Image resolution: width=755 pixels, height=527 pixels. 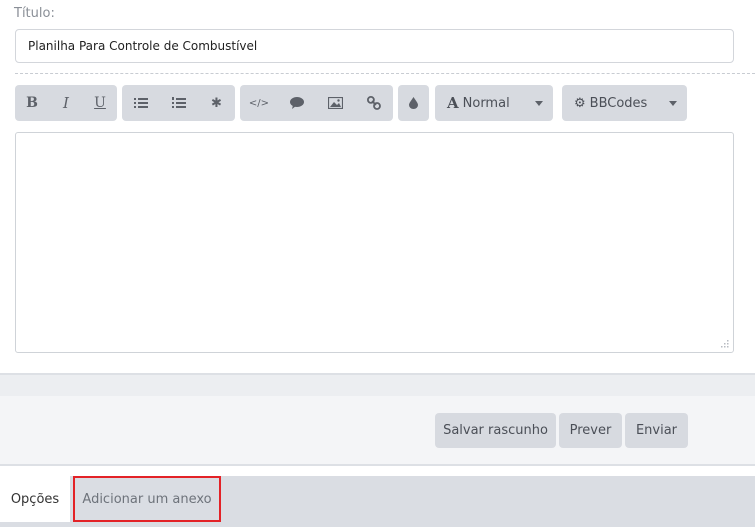 I want to click on bbcodes-select: ⚙ BBCodes, so click(x=624, y=103).